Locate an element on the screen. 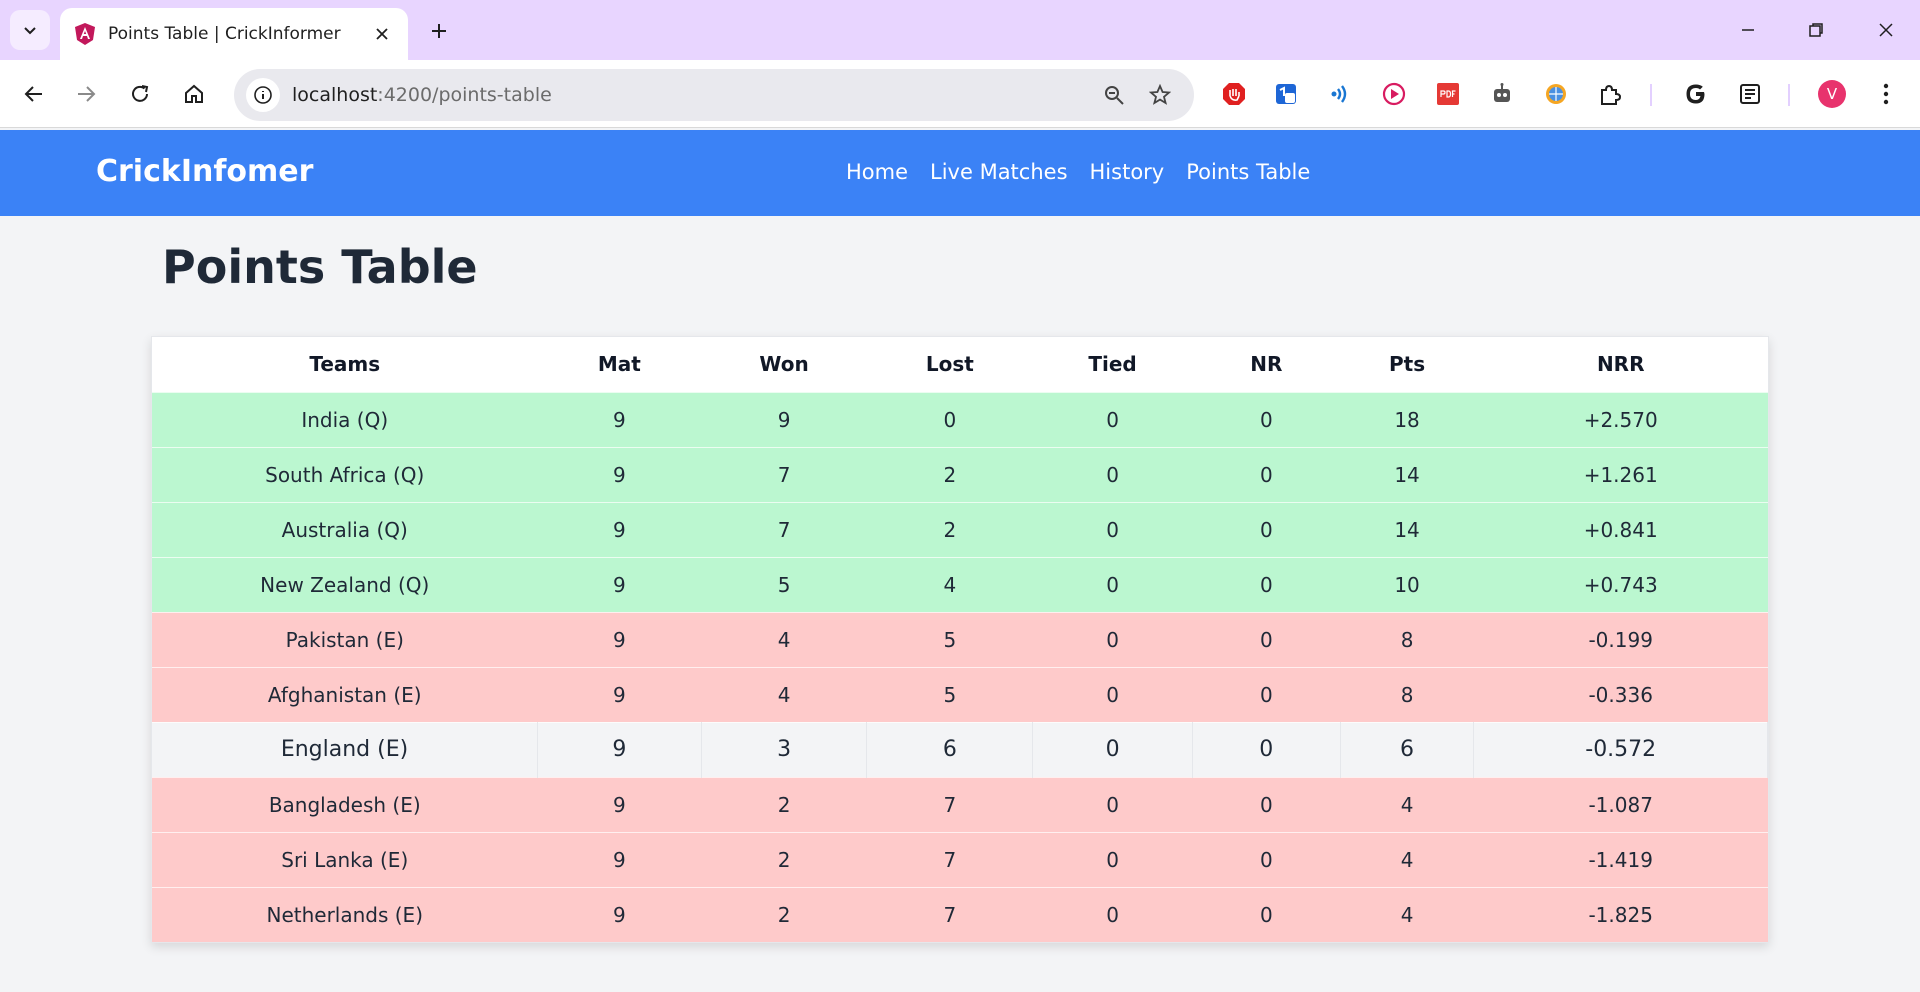 Image resolution: width=1920 pixels, height=992 pixels. new-tab-button is located at coordinates (439, 31).